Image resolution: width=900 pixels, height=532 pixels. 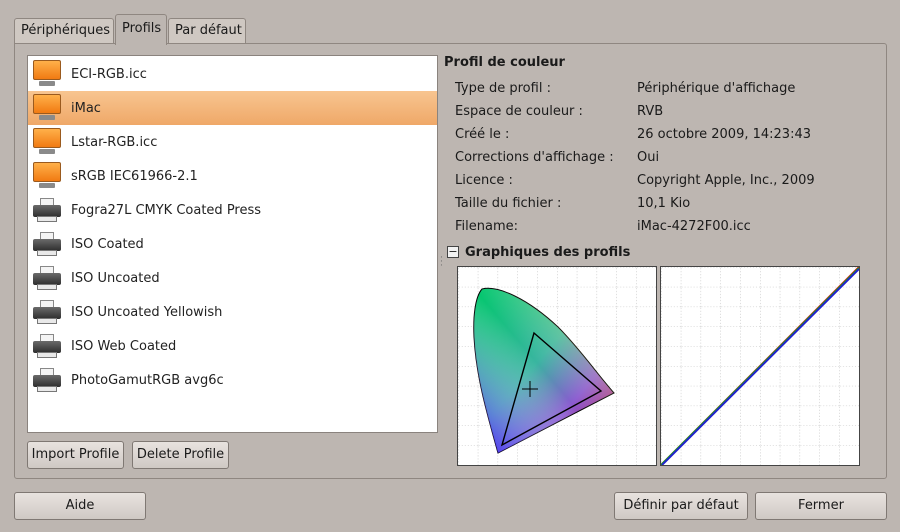 I want to click on graphs-collapse-toggle: −, so click(x=453, y=252).